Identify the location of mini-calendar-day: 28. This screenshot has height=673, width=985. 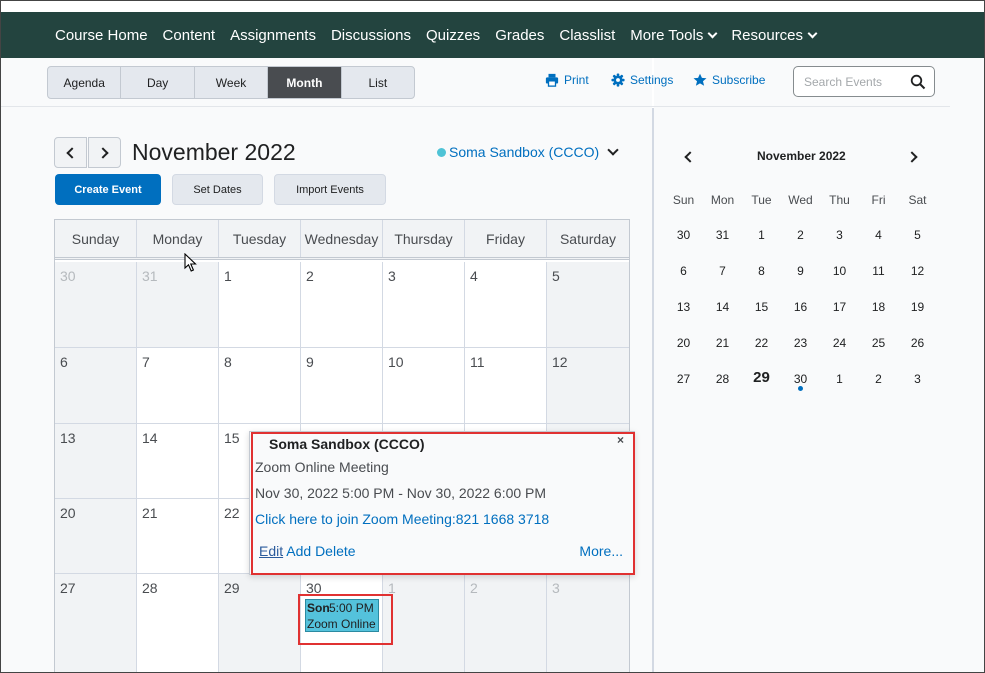
(722, 379).